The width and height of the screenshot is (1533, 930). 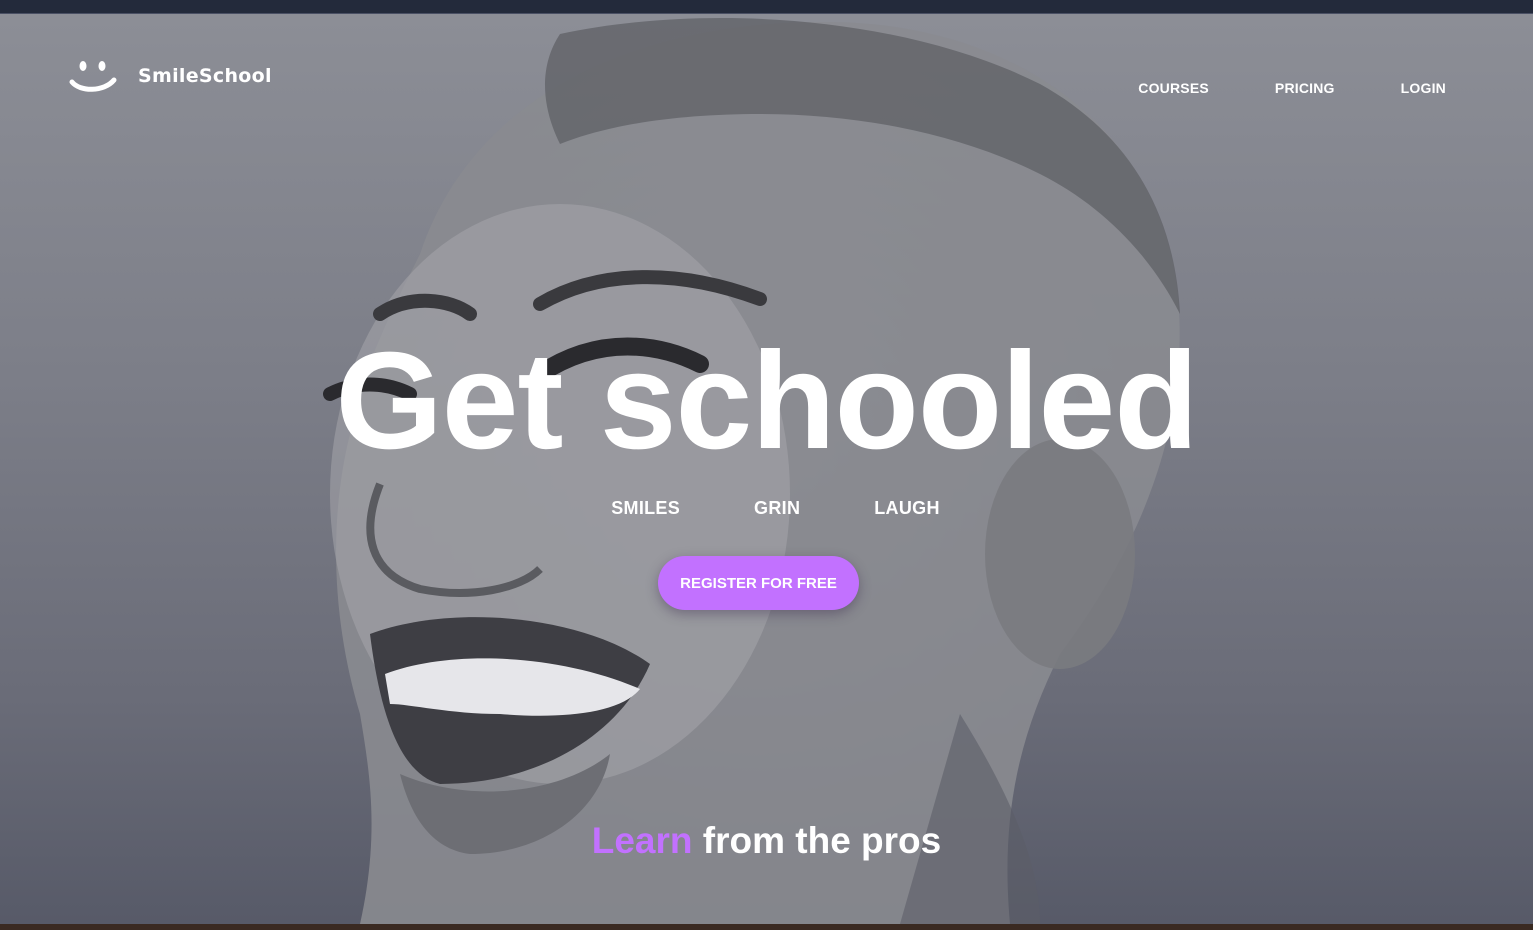 What do you see at coordinates (907, 508) in the screenshot?
I see `subword-laugh: LAUGH` at bounding box center [907, 508].